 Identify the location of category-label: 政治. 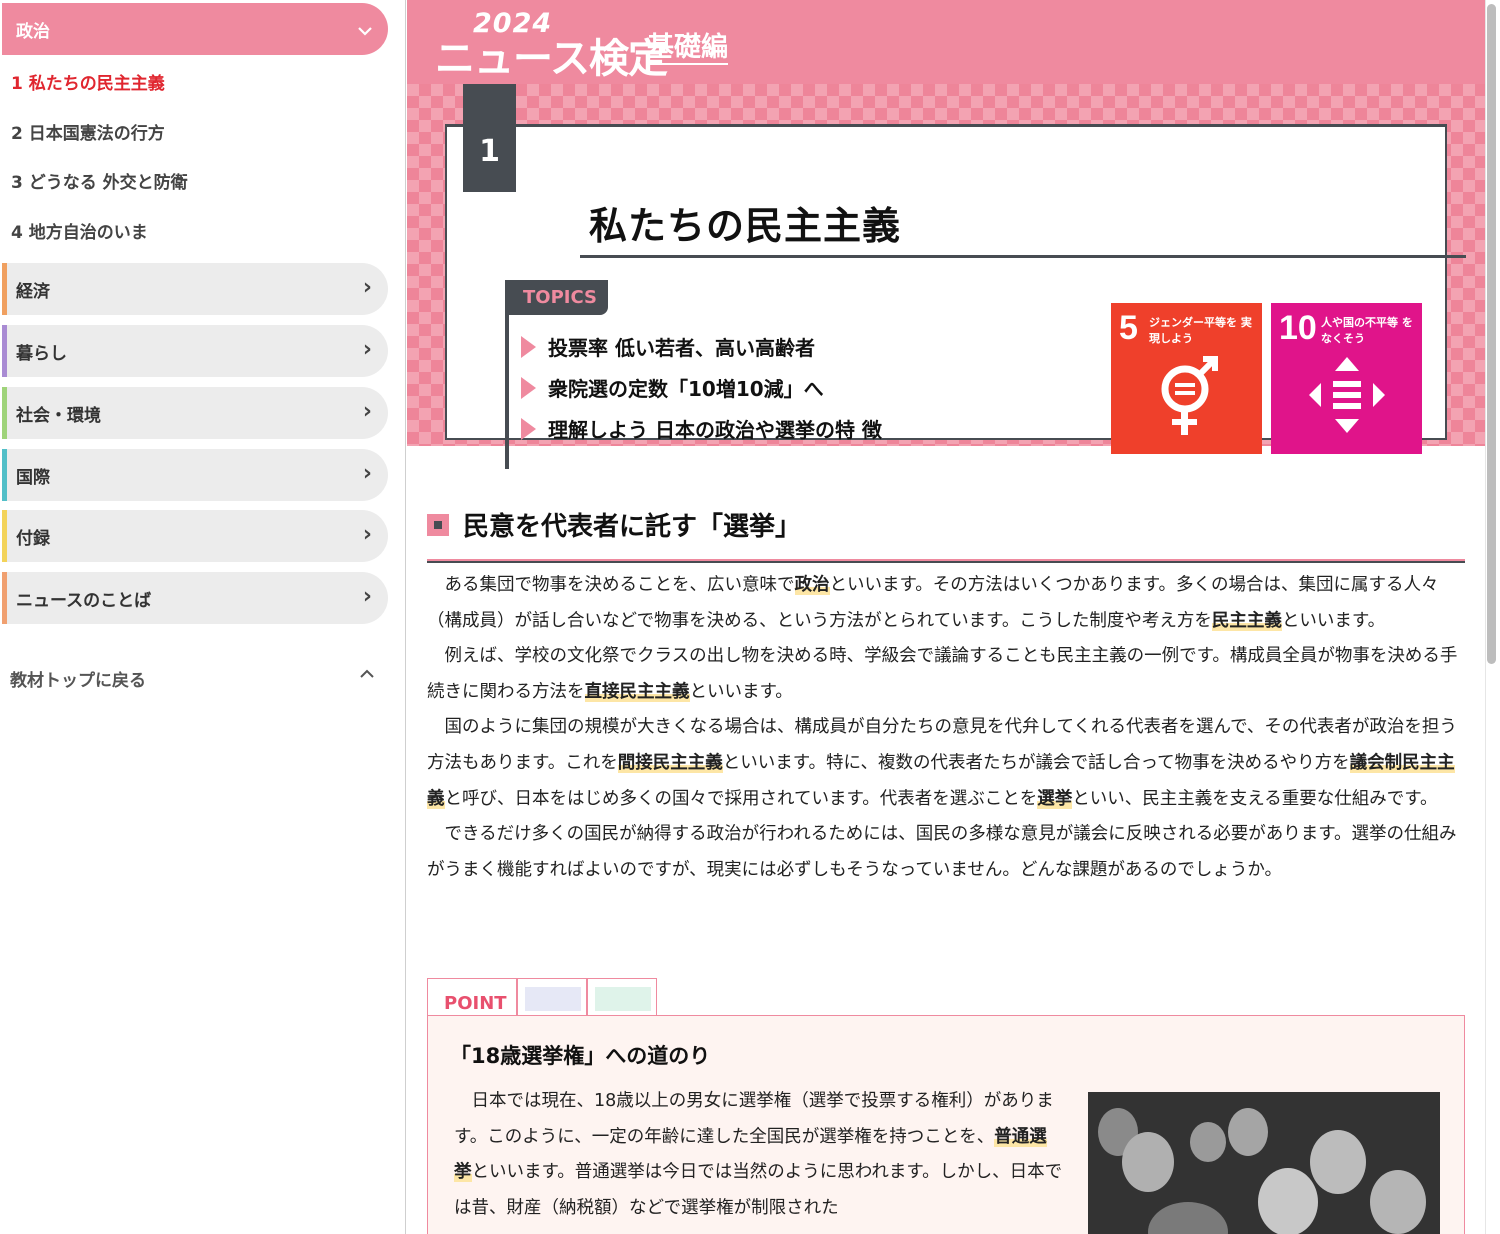
(33, 31).